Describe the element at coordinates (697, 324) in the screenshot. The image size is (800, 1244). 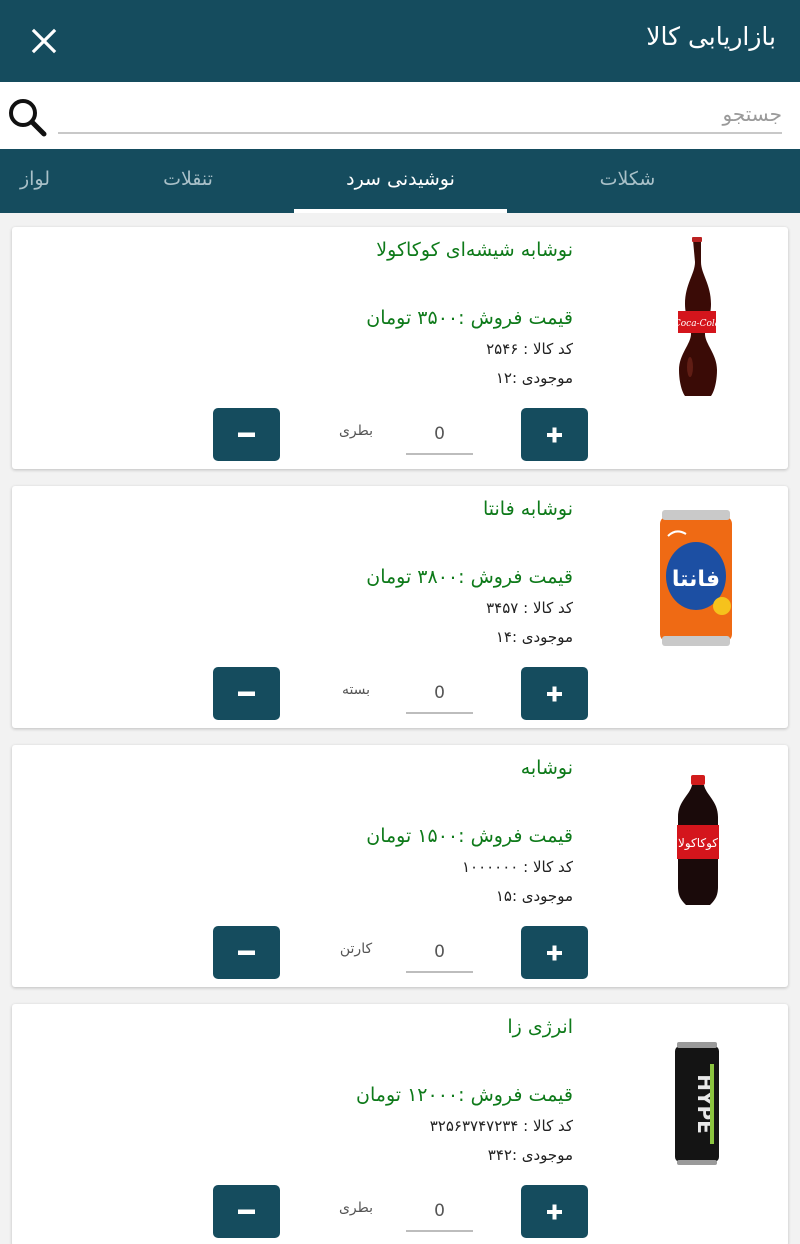
I see `svg-text: Coca-Cola` at that location.